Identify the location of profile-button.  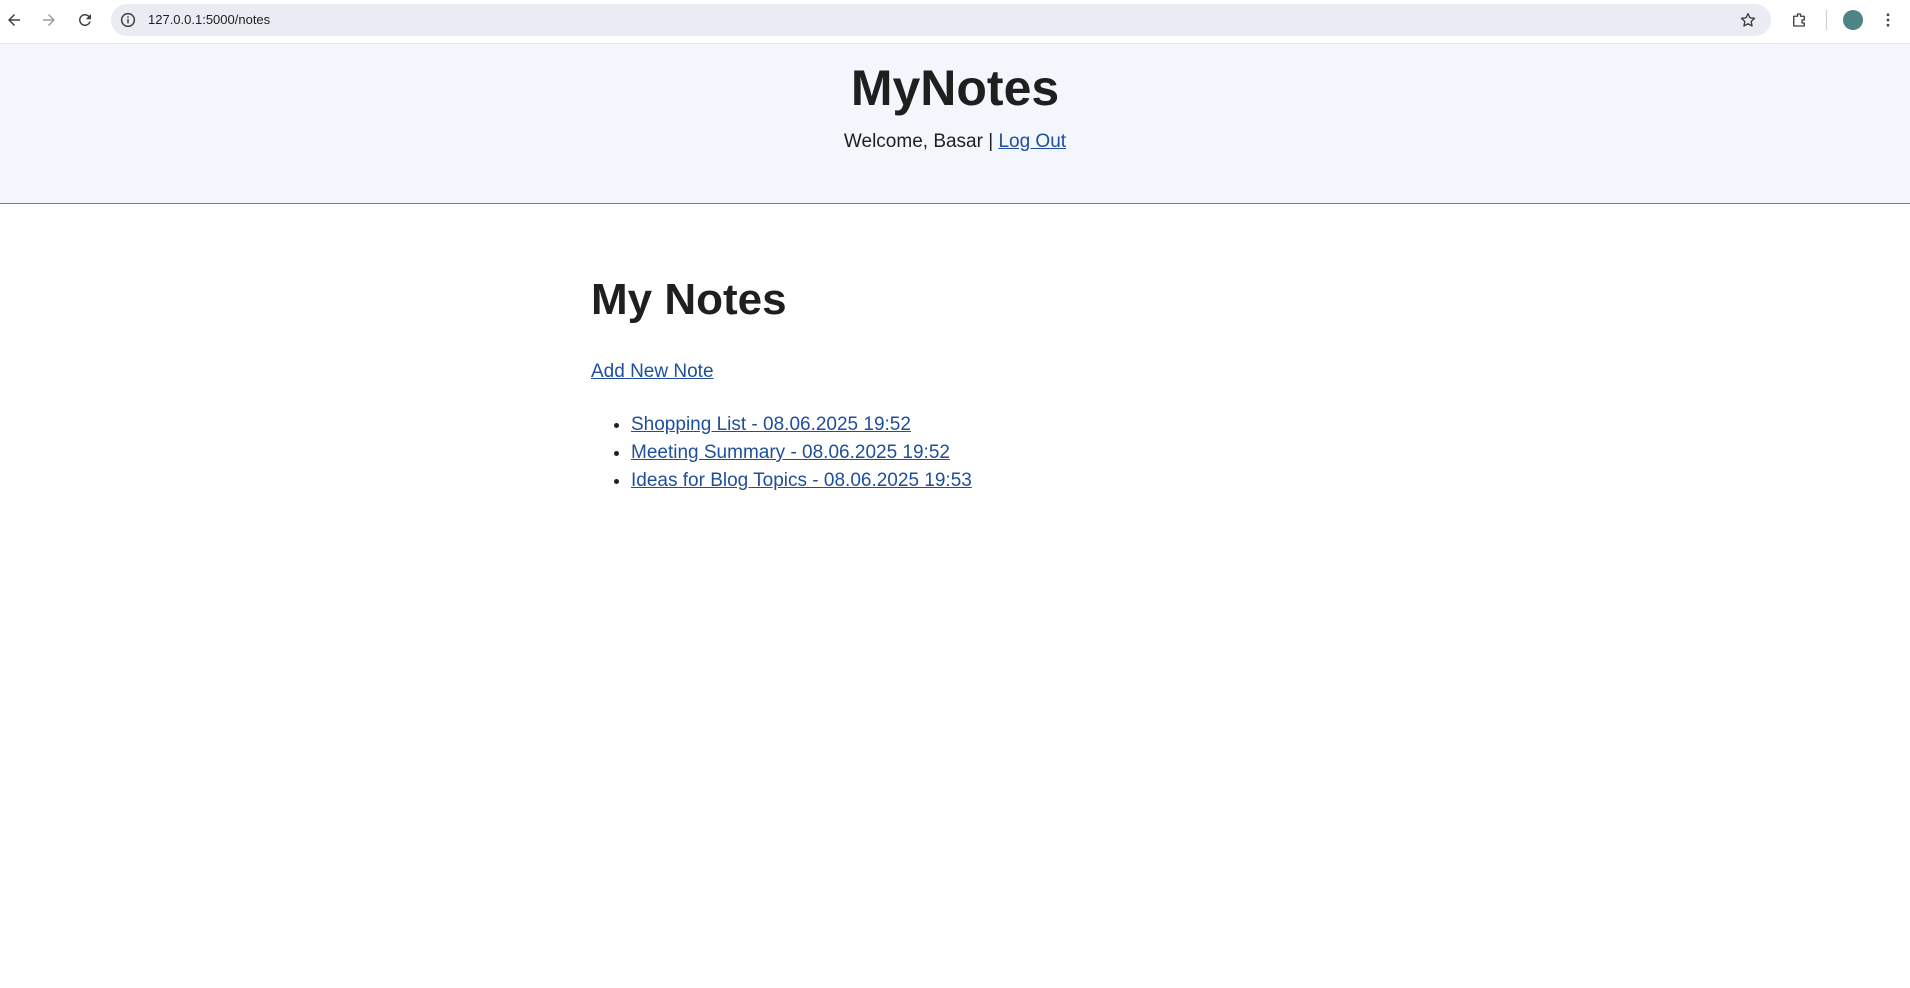
(1853, 20).